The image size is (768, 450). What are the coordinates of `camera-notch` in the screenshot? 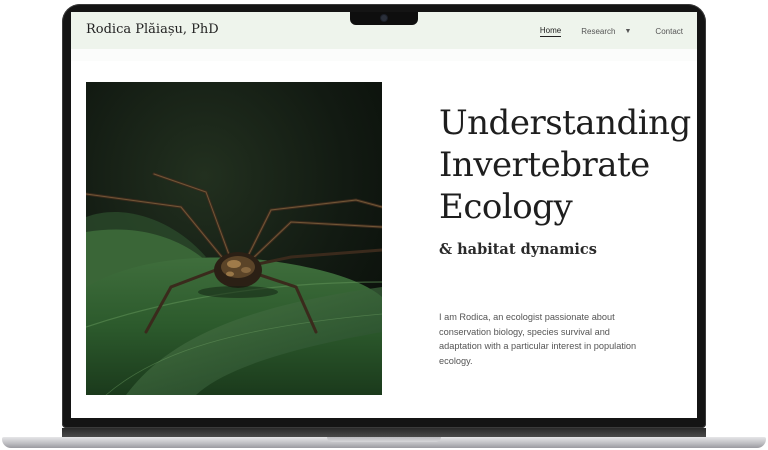 It's located at (384, 18).